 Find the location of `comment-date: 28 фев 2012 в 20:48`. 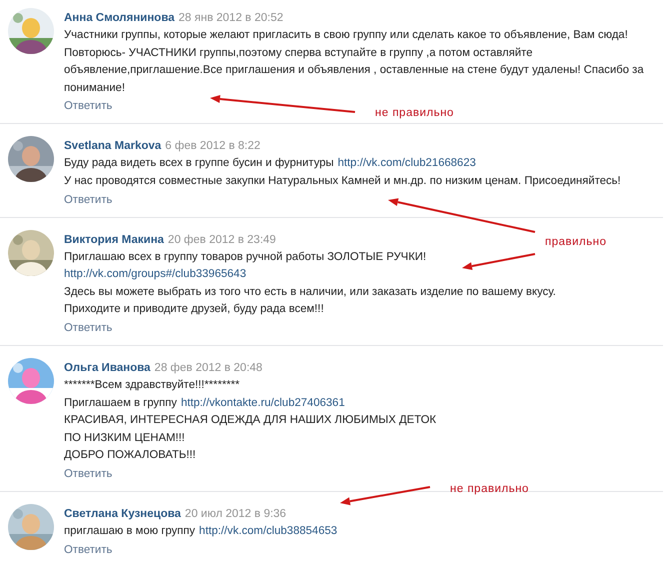

comment-date: 28 фев 2012 в 20:48 is located at coordinates (208, 368).